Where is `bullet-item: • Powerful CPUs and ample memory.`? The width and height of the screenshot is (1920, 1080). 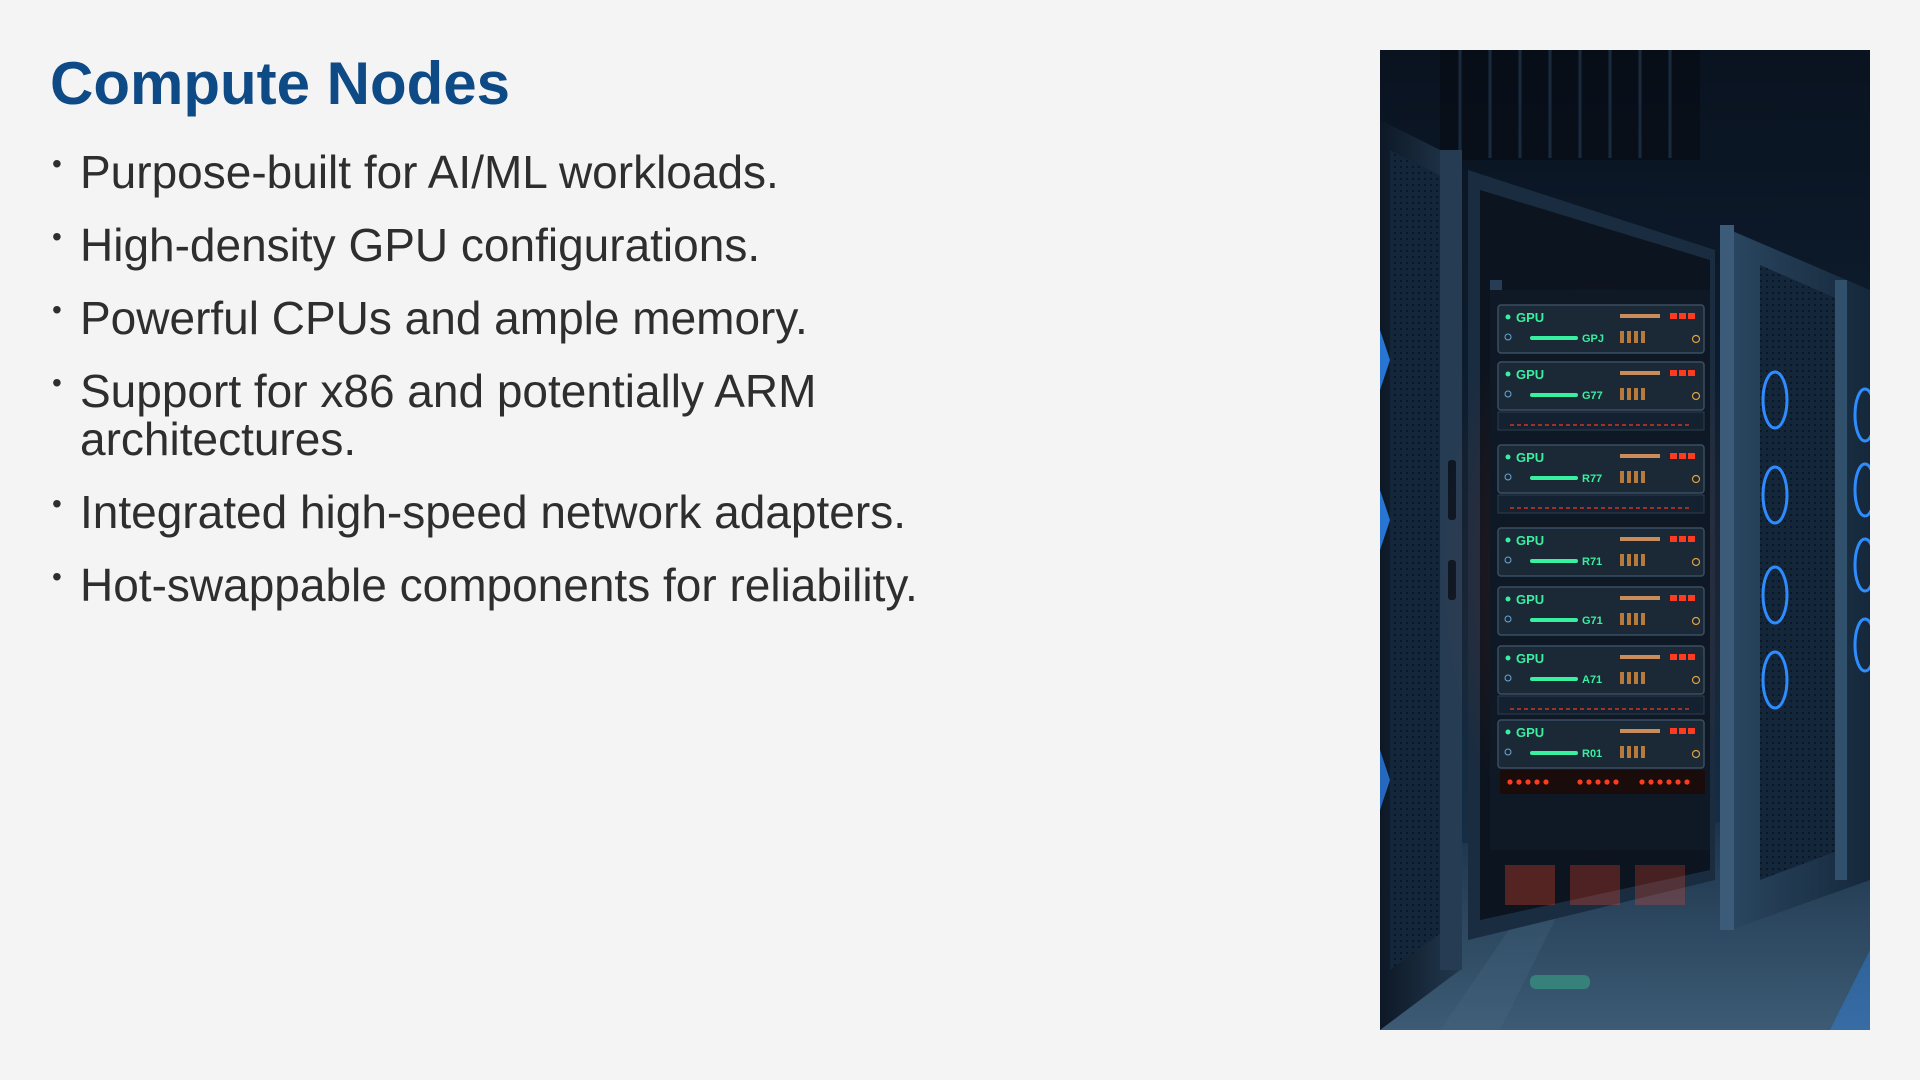 bullet-item: • Powerful CPUs and ample memory. is located at coordinates (510, 318).